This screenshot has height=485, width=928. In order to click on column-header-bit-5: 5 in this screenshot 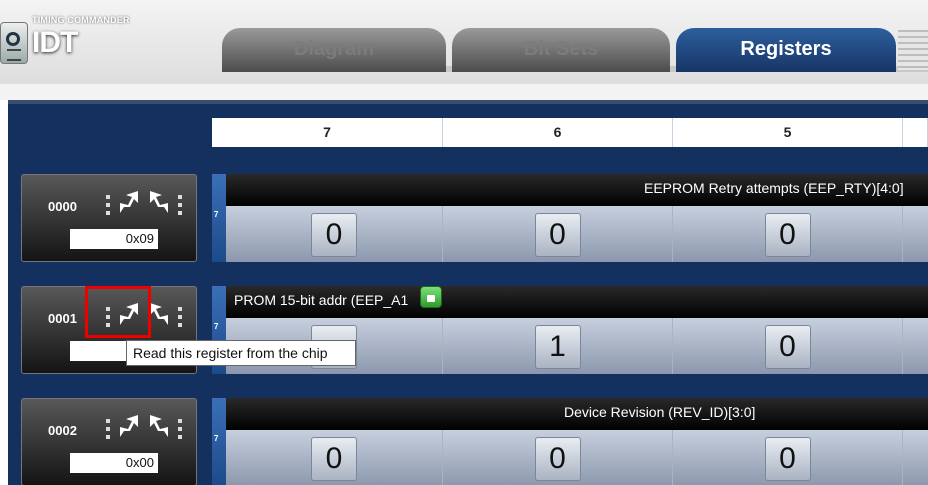, I will do `click(788, 132)`.